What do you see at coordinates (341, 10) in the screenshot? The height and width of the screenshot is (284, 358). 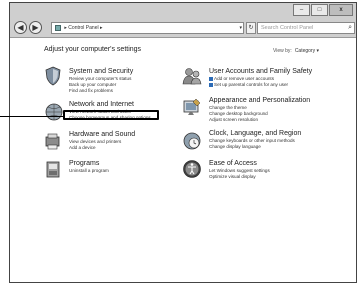 I see `close-button: x` at bounding box center [341, 10].